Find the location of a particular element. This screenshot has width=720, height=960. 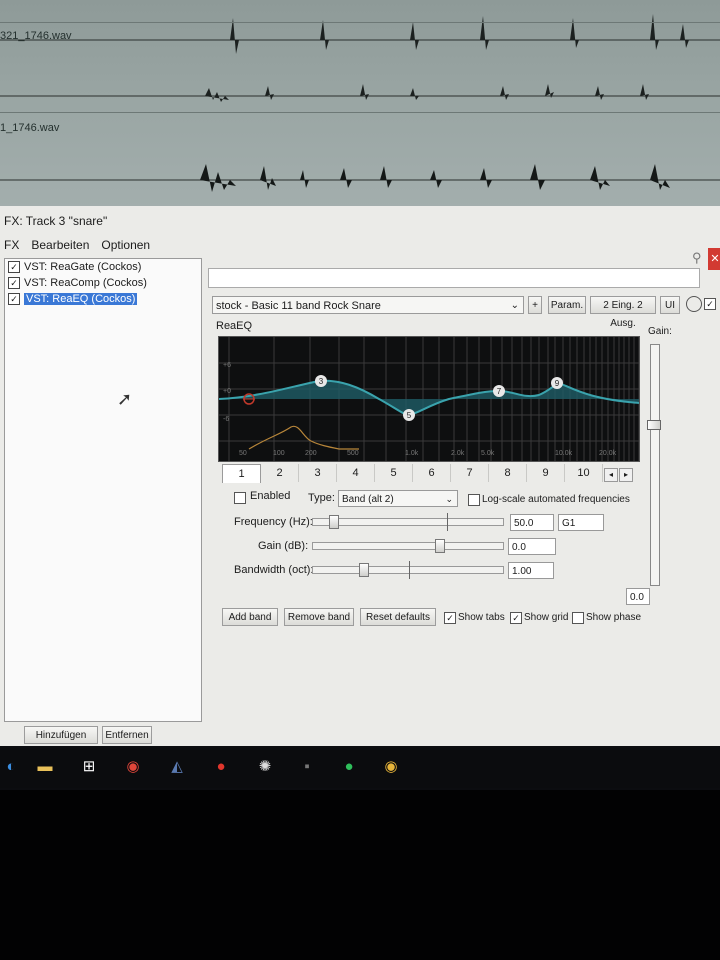

plugin-name-box is located at coordinates (454, 278).